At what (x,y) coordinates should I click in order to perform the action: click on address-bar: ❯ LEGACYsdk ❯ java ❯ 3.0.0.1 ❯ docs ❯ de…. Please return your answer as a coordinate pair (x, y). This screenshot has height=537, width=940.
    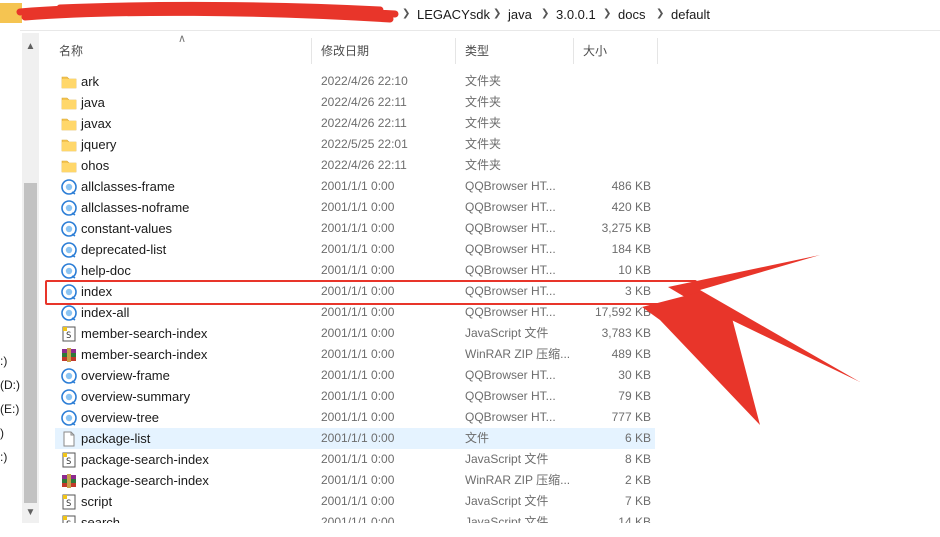
    Looking at the image, I should click on (470, 15).